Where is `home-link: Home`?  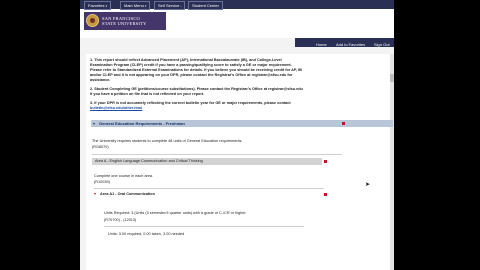 home-link: Home is located at coordinates (321, 44).